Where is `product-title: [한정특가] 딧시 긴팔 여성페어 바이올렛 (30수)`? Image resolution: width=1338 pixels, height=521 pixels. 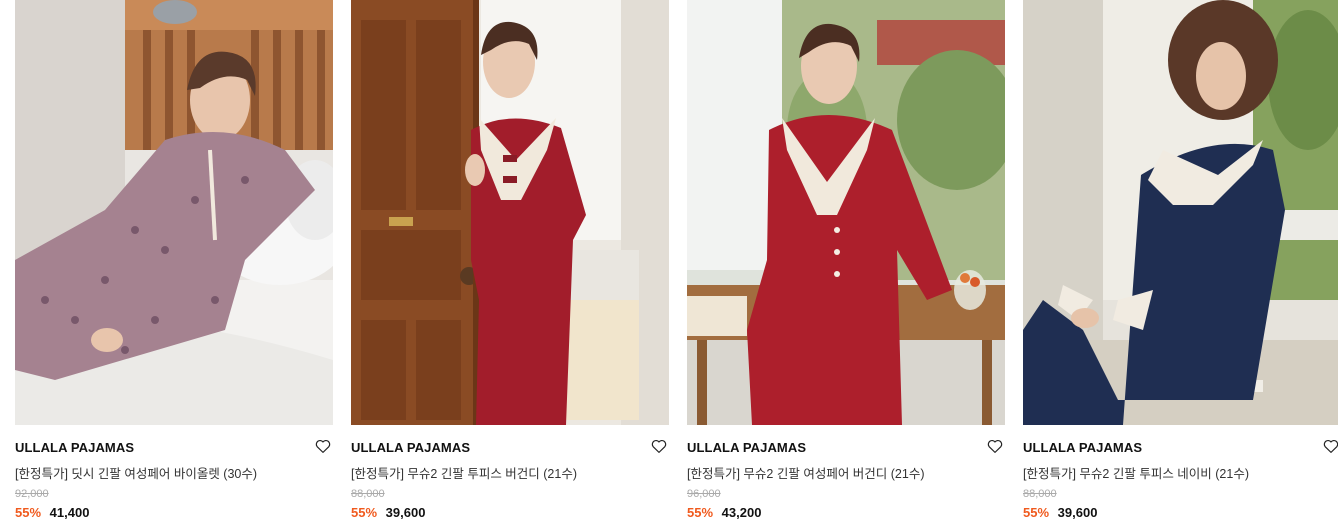 product-title: [한정특가] 딧시 긴팔 여성페어 바이올렛 (30수) is located at coordinates (136, 472).